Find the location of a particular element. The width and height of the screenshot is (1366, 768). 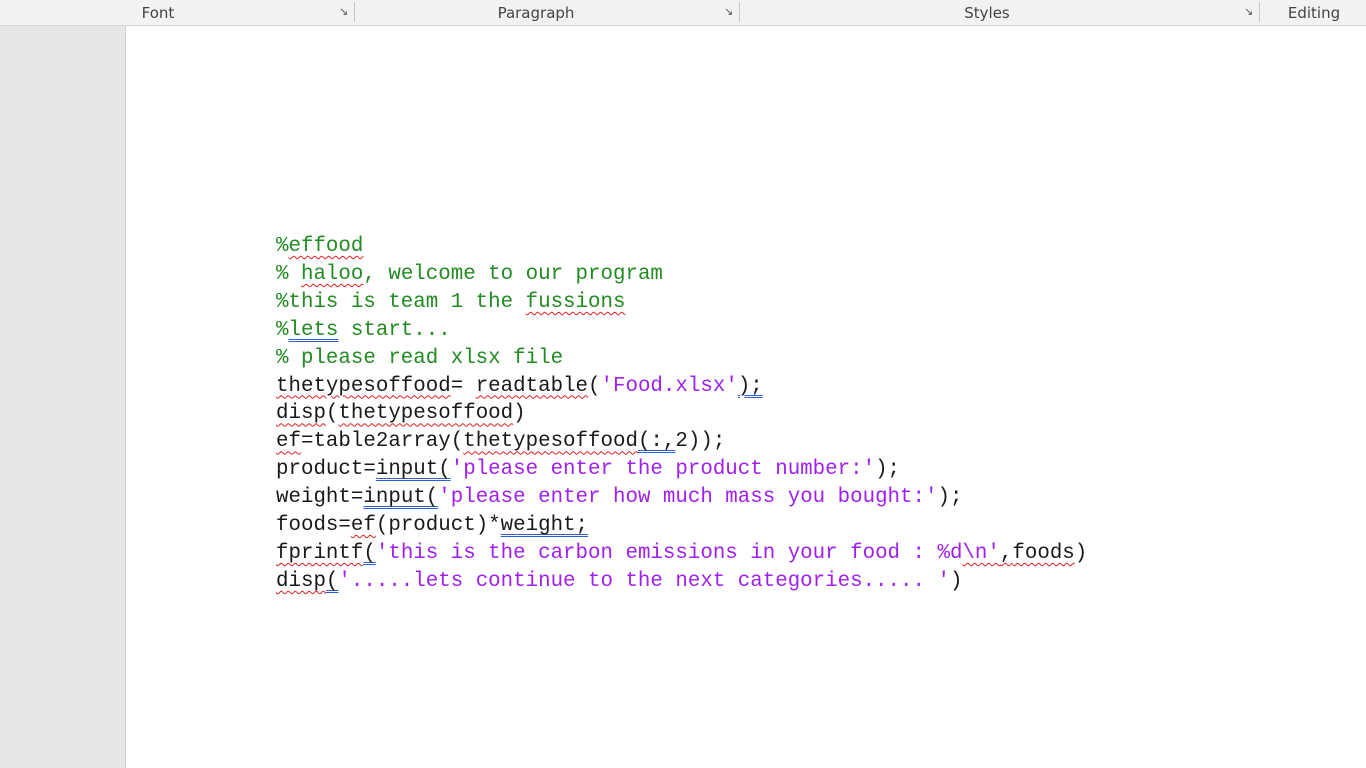

ribbon-group-editing: Editing is located at coordinates (1314, 13).